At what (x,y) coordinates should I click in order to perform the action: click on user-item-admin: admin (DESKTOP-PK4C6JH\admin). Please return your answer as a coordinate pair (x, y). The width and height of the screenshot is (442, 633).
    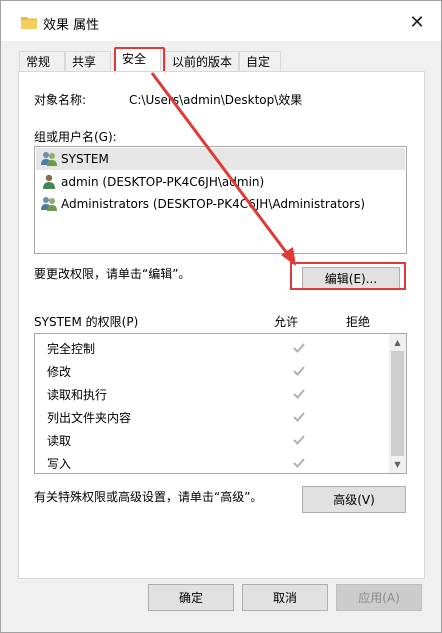
    Looking at the image, I should click on (220, 182).